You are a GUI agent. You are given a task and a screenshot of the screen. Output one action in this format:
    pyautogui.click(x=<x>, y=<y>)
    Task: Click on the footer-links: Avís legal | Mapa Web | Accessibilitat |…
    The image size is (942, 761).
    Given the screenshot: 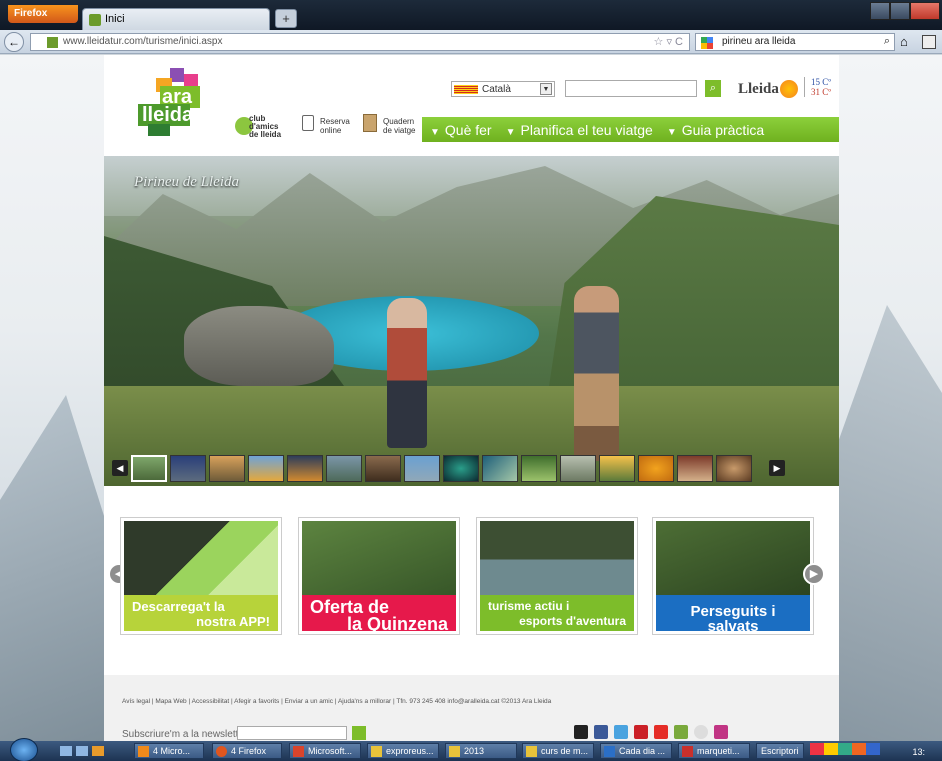 What is the action you would take?
    pyautogui.click(x=336, y=701)
    